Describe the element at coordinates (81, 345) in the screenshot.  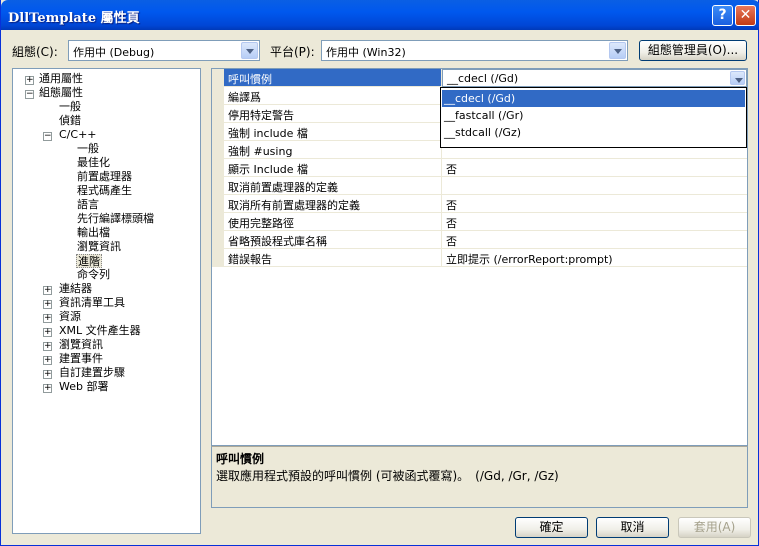
I see `tree-item-browse-info: 瀏覽資訊` at that location.